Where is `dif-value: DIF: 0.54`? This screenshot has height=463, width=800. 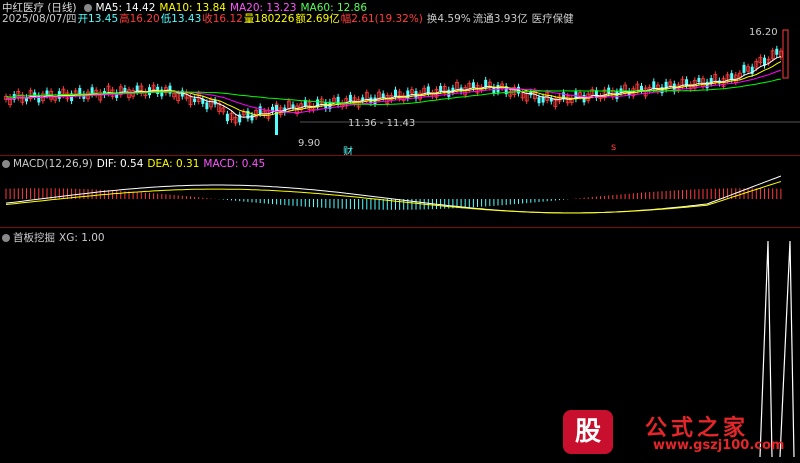
dif-value: DIF: 0.54 is located at coordinates (120, 164).